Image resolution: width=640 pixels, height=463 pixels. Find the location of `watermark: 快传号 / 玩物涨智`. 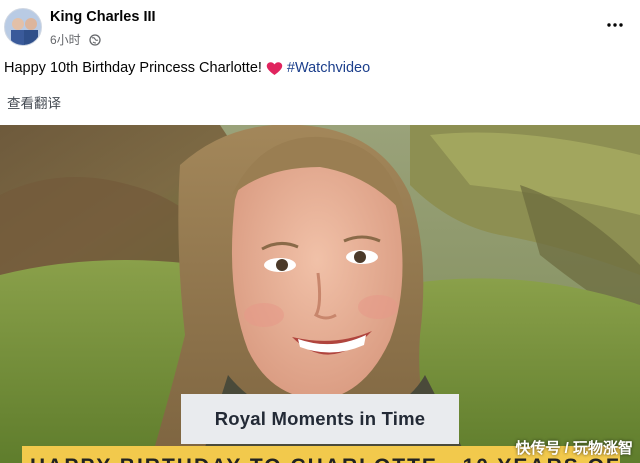

watermark: 快传号 / 玩物涨智 is located at coordinates (574, 448).